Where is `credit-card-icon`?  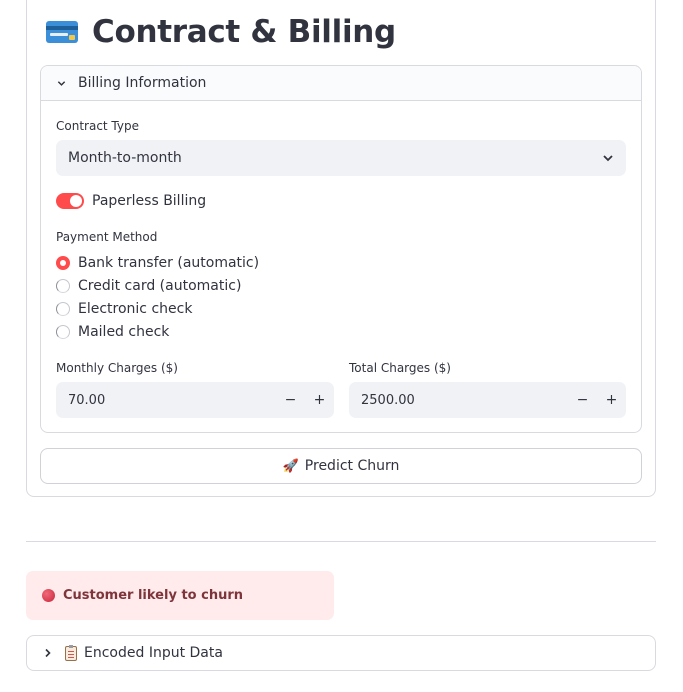 credit-card-icon is located at coordinates (62, 32).